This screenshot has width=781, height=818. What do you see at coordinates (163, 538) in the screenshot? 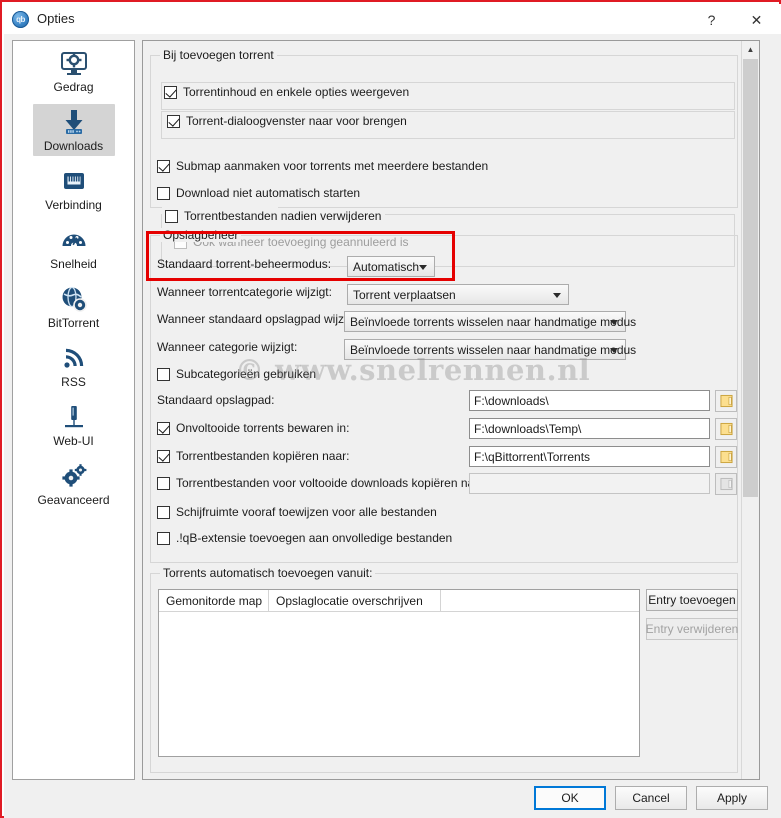
I see `checkbox-append-qb-extension` at bounding box center [163, 538].